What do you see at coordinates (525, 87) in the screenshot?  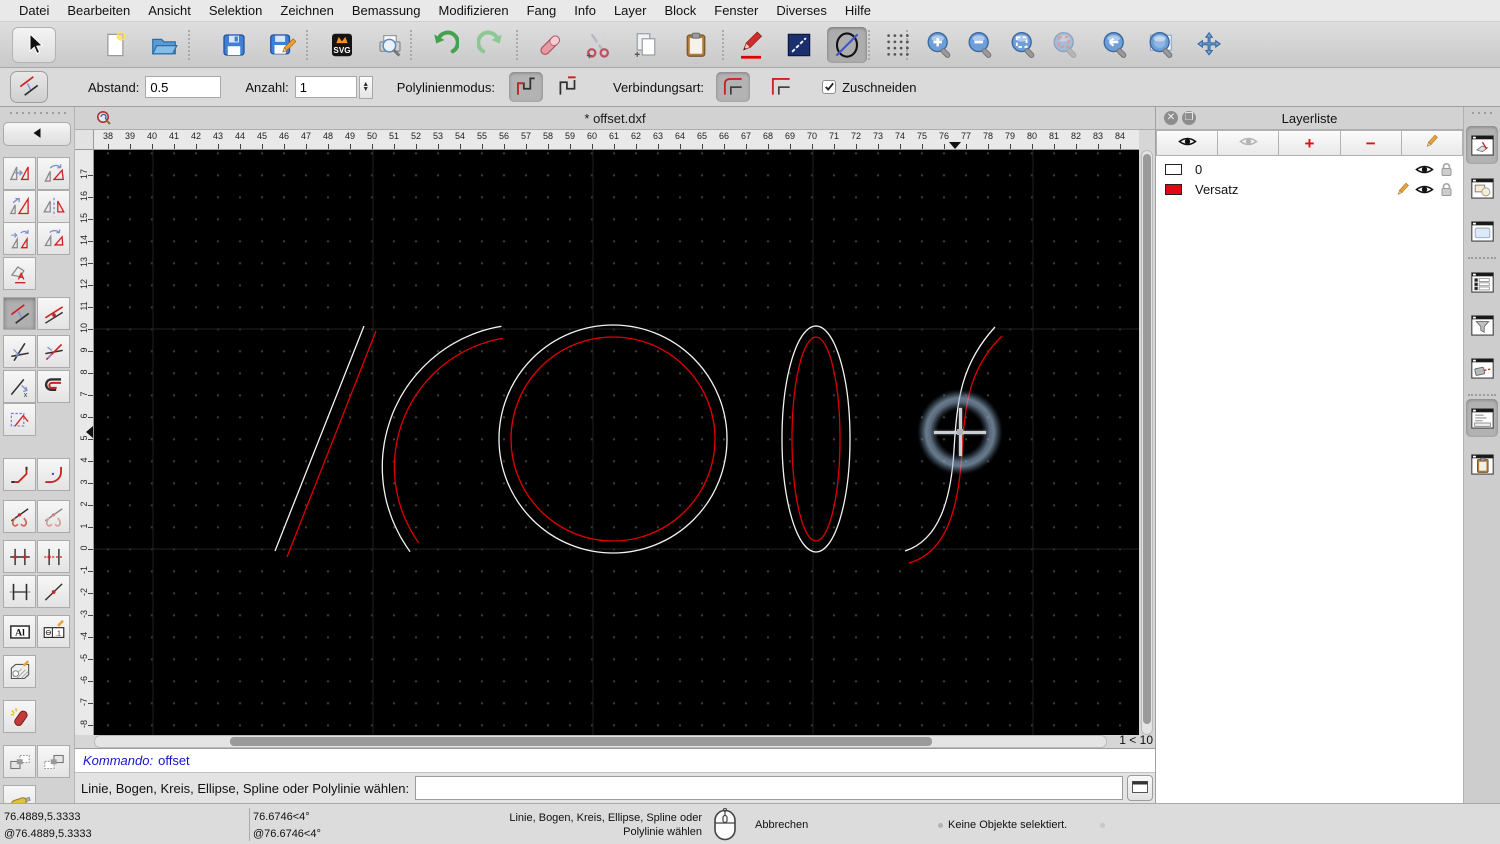 I see `polyline-mode-keep-button` at bounding box center [525, 87].